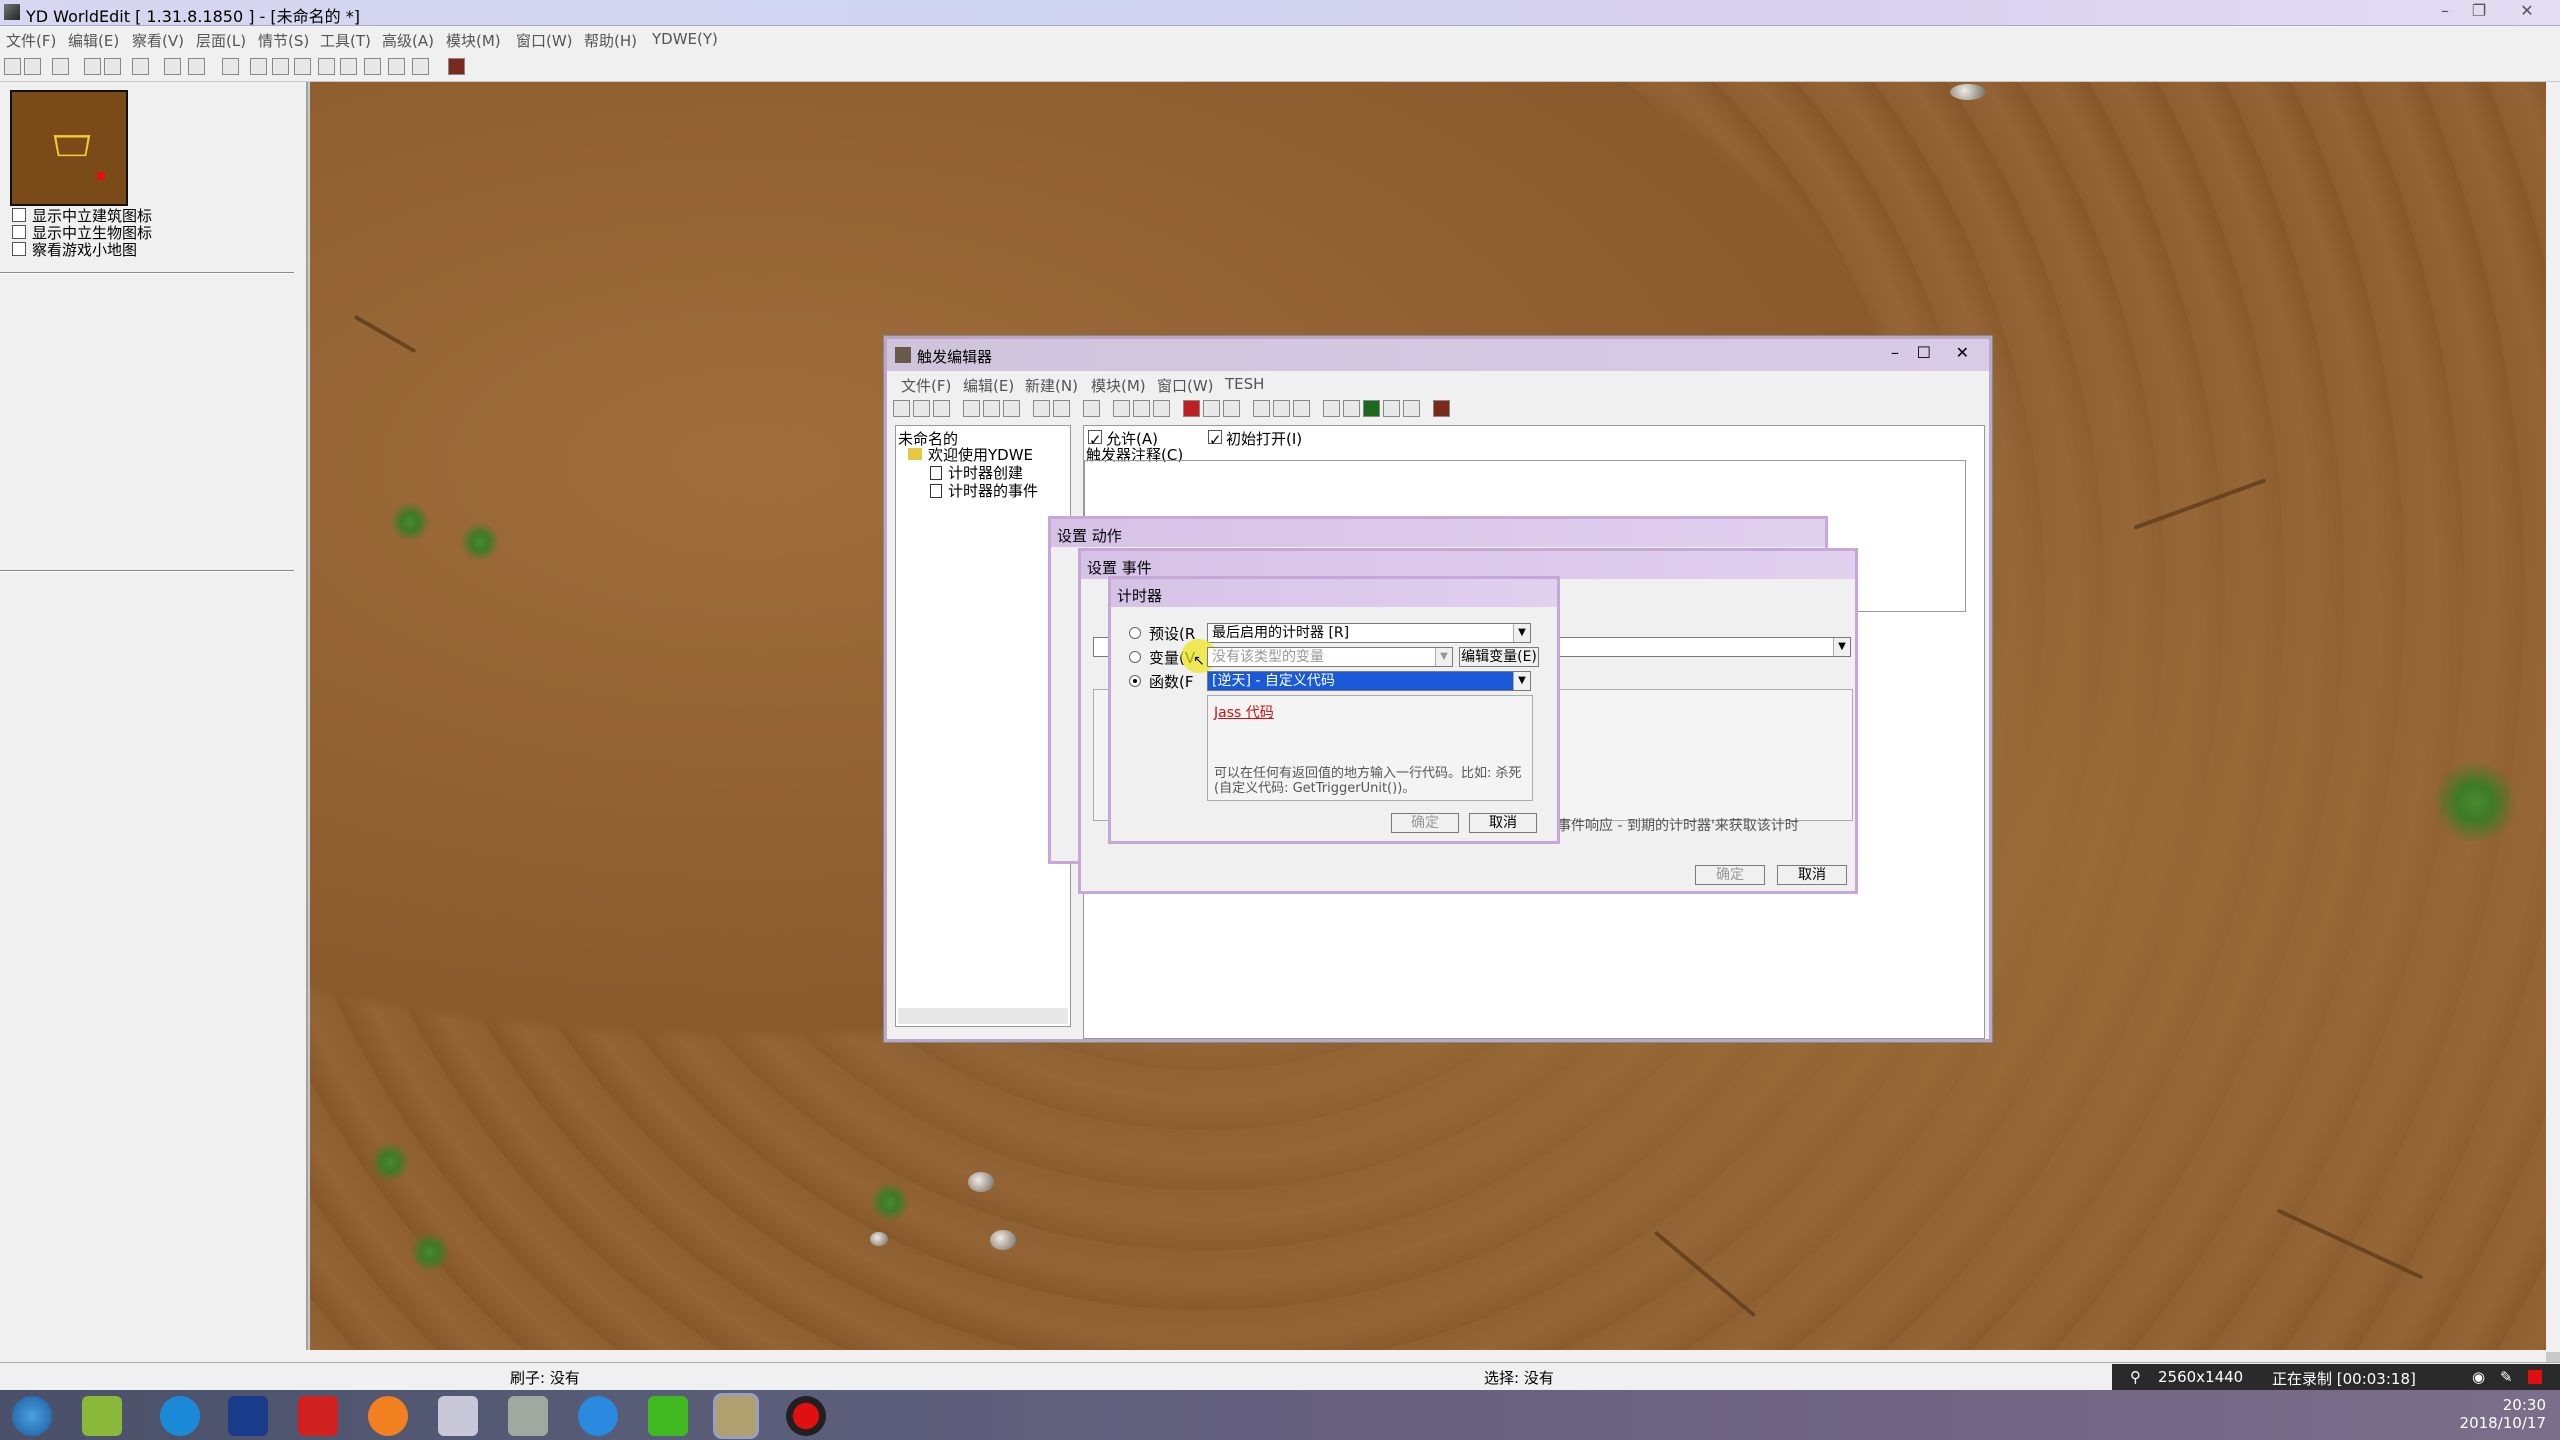  Describe the element at coordinates (1425, 823) in the screenshot. I see `timer-ok-button: 确定` at that location.